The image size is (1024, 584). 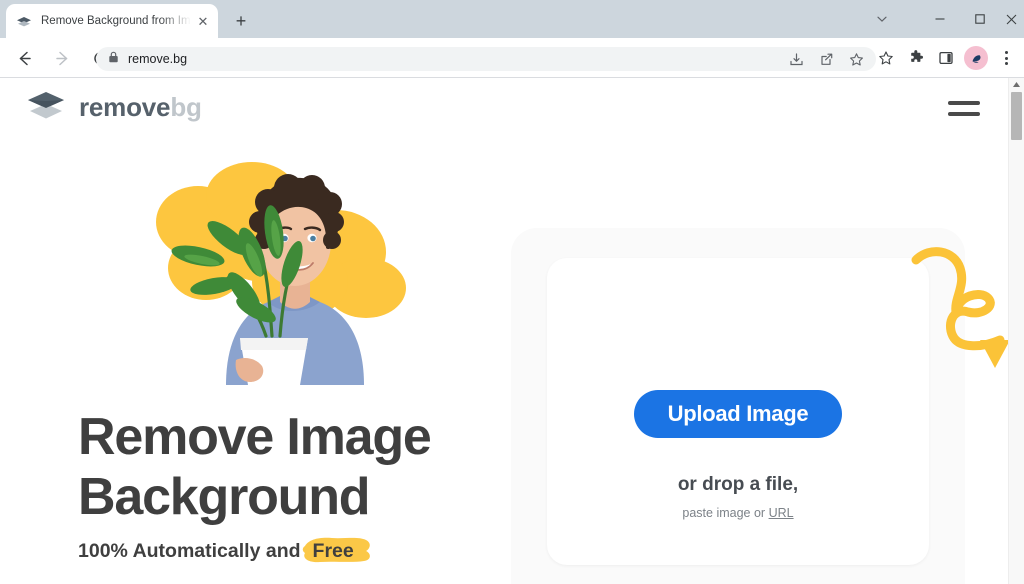 I want to click on site-logo-text: removebg, so click(x=140, y=107).